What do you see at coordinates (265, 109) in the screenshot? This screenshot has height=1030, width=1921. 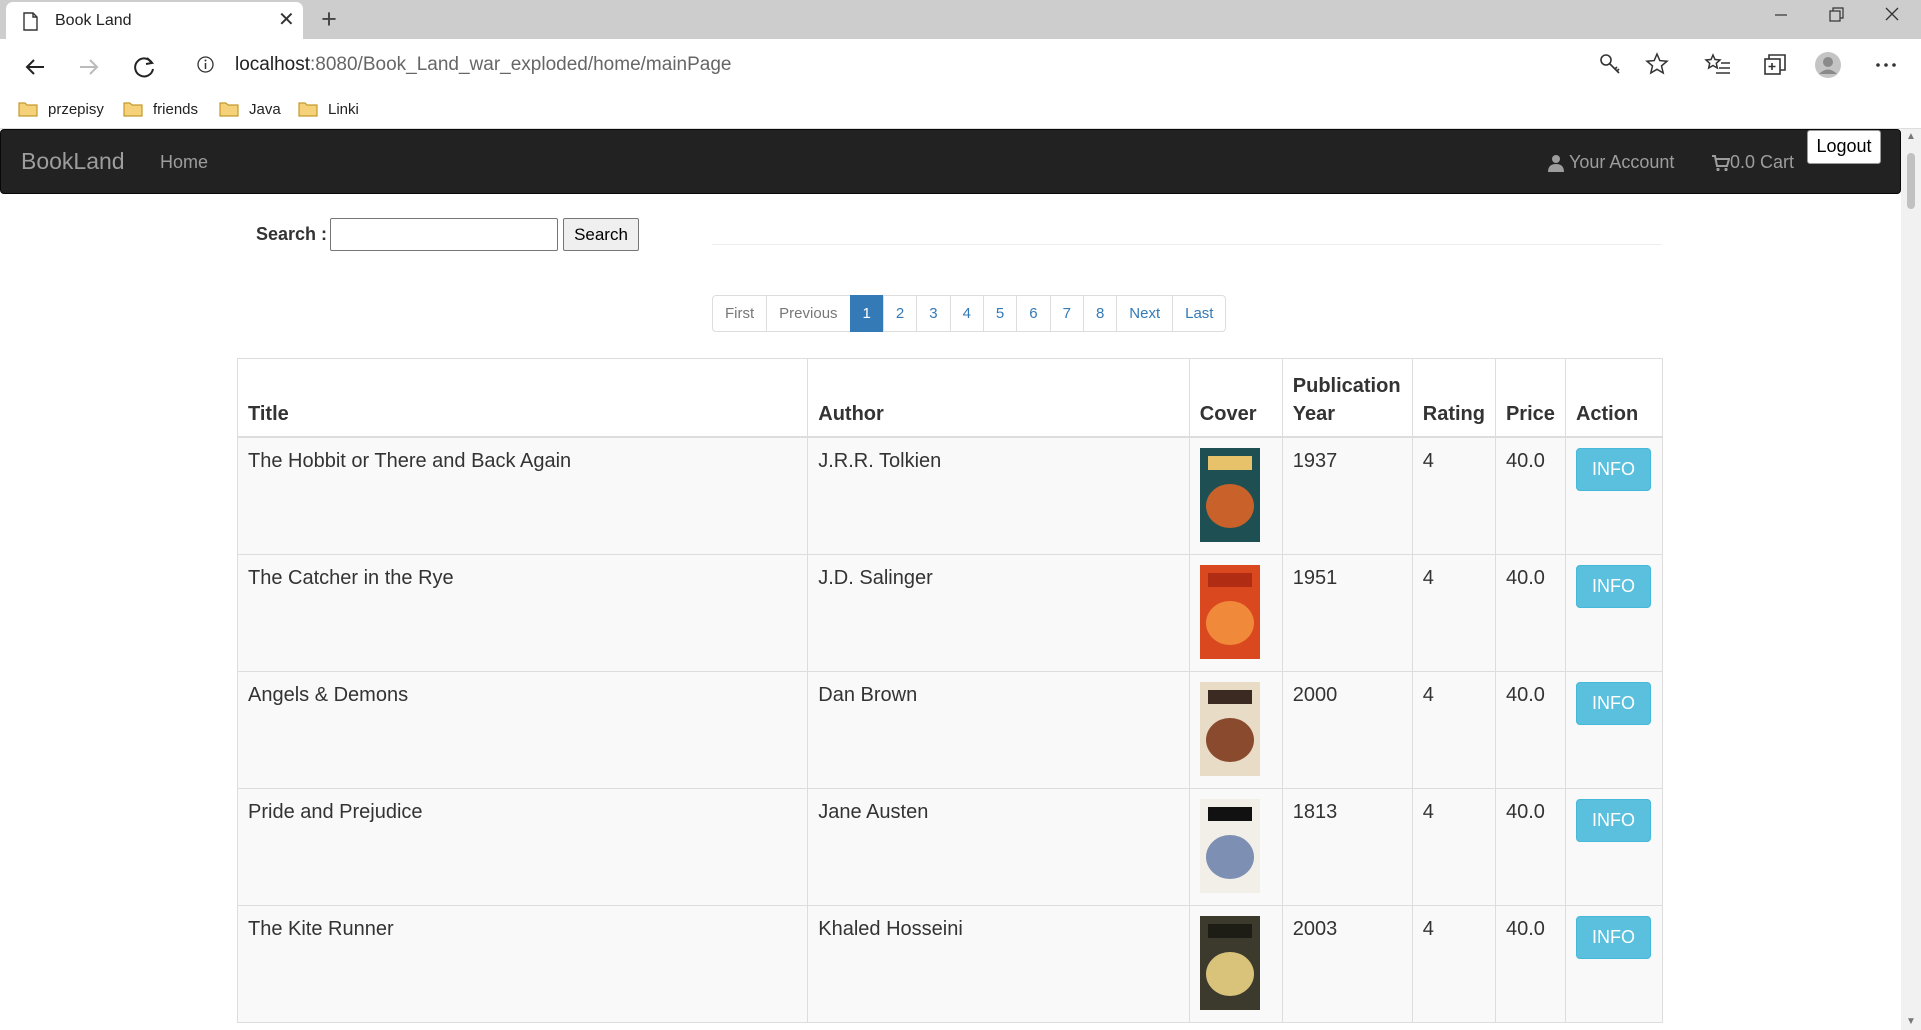 I see `bookmark-label: Java` at bounding box center [265, 109].